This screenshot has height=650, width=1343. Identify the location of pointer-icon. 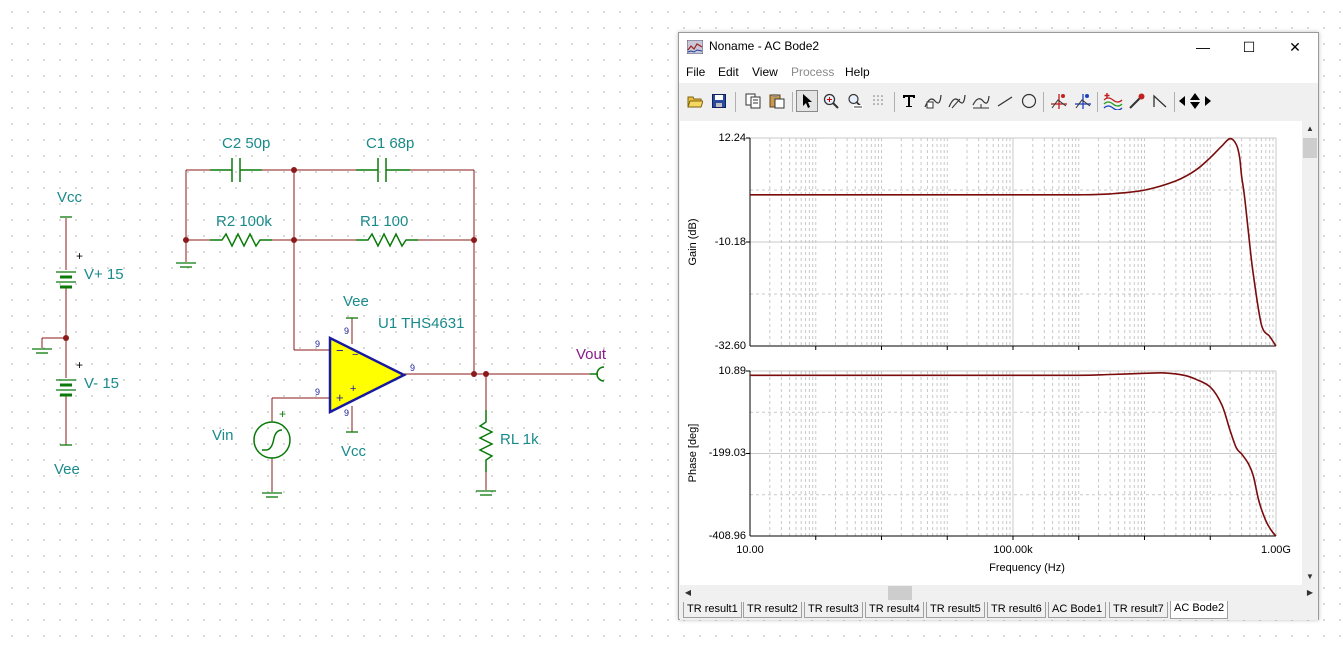
(807, 101).